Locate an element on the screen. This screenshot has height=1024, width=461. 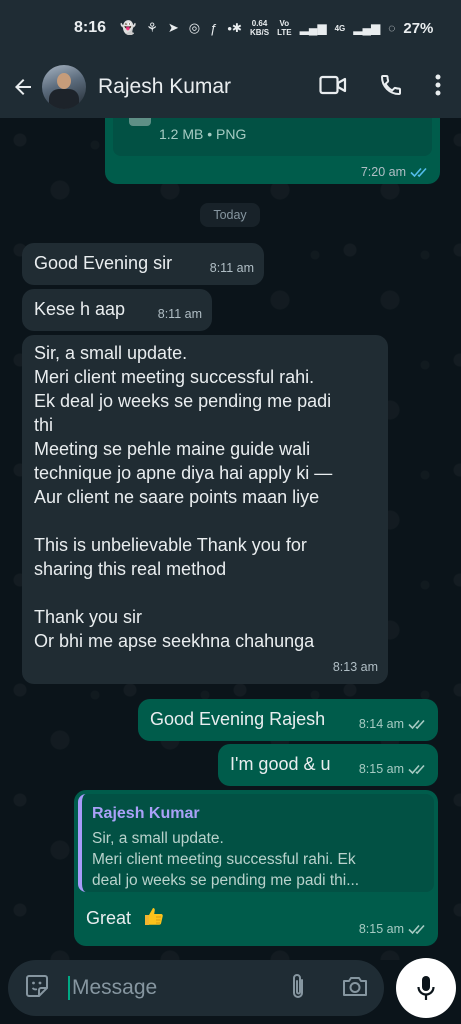
battery-icon: ◌ is located at coordinates (392, 28).